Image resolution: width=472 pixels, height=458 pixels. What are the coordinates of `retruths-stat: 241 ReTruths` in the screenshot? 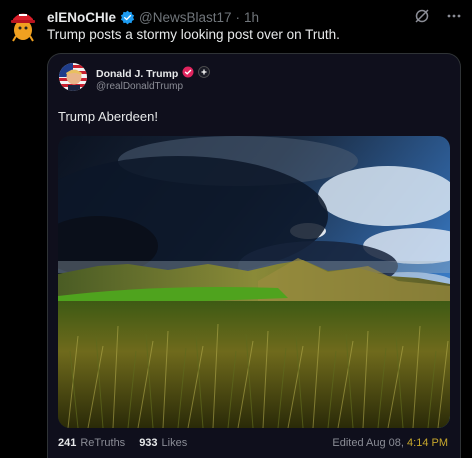 It's located at (91, 443).